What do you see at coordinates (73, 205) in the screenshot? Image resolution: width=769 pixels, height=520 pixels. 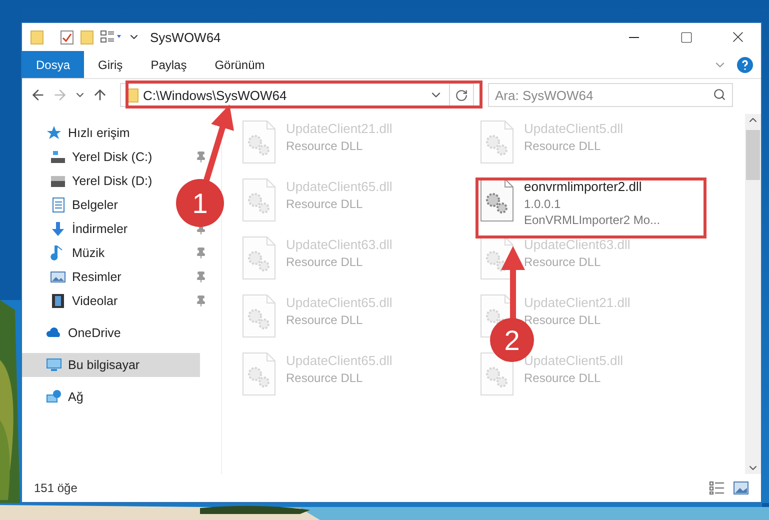 I see `sidebar-item: Belgeler` at bounding box center [73, 205].